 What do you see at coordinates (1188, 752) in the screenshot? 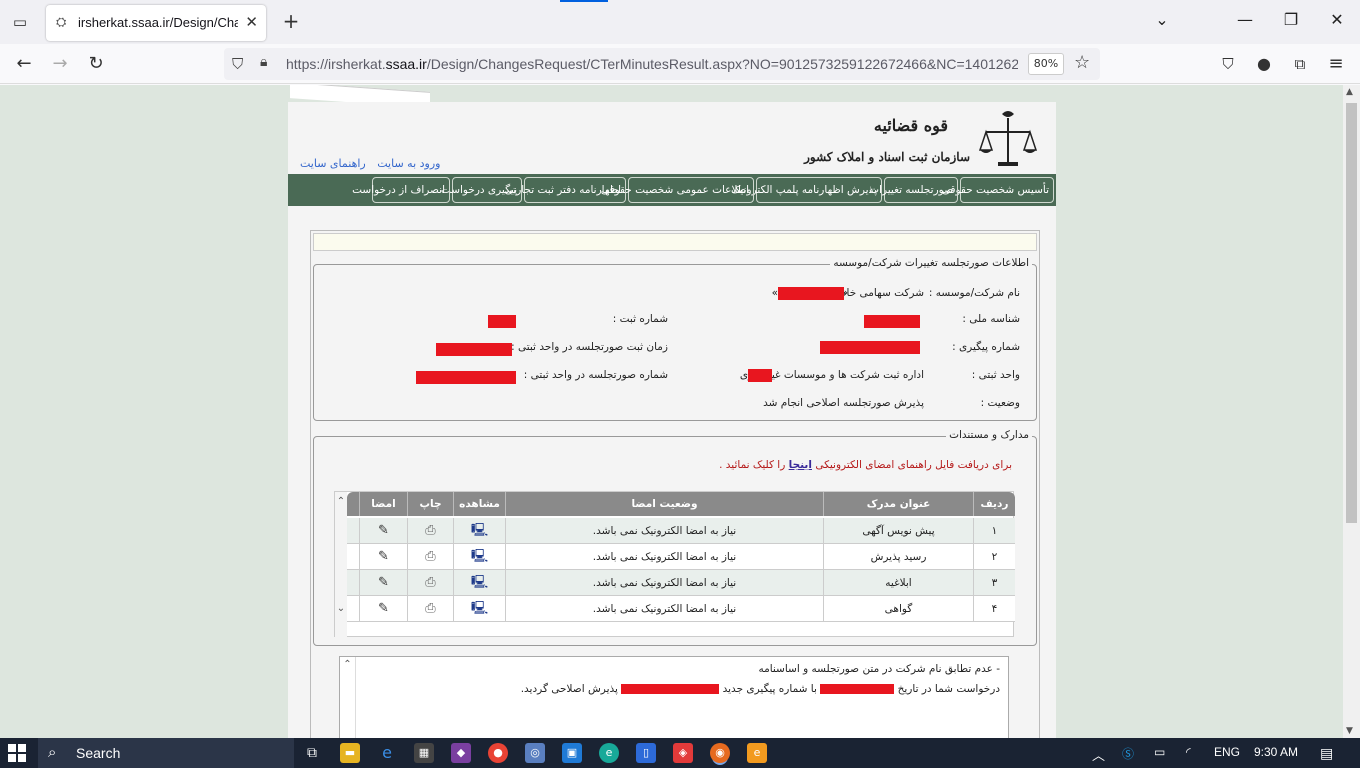
I see `wifi-icon: ◜` at bounding box center [1188, 752].